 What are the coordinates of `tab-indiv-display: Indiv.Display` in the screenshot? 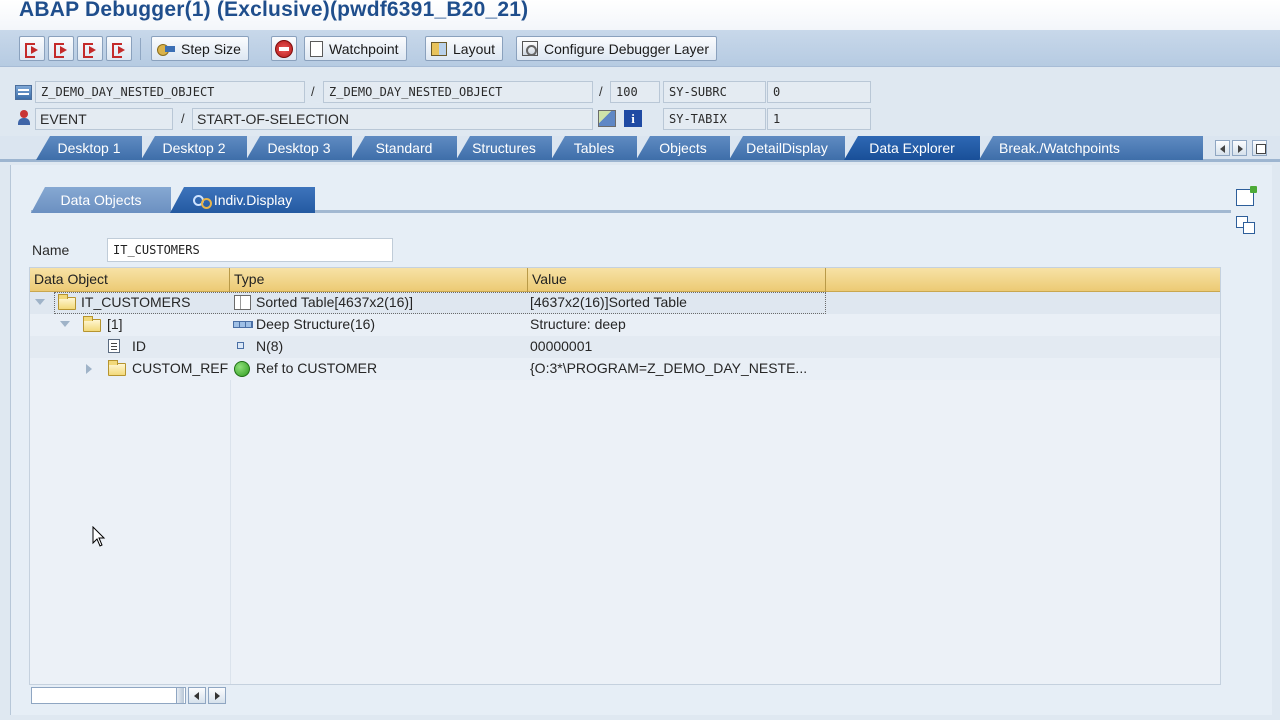 It's located at (242, 200).